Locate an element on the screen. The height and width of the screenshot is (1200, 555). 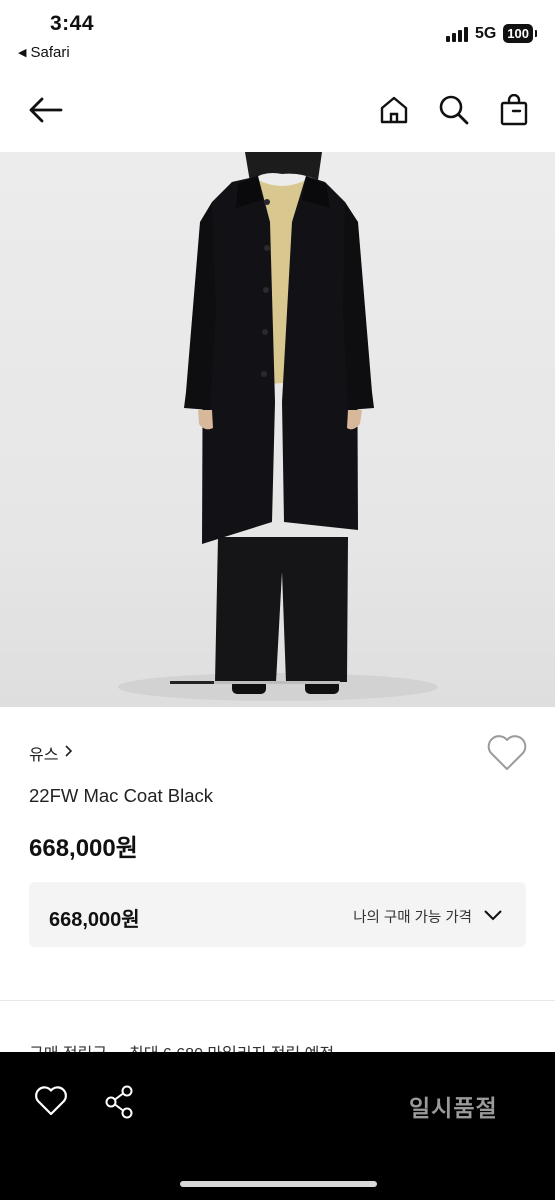
share-icon is located at coordinates (120, 1102).